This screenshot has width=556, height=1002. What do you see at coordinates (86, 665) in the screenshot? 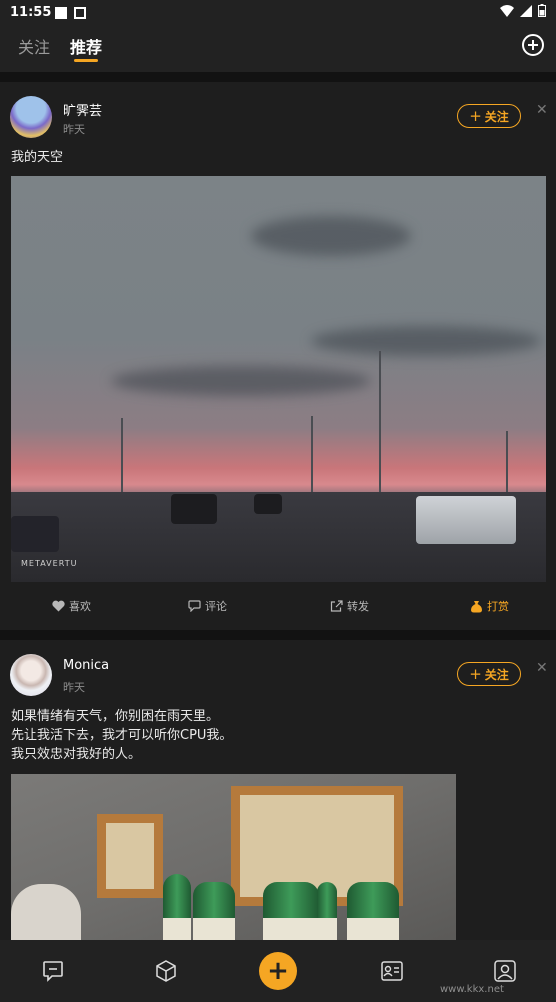
I see `username: Monica` at bounding box center [86, 665].